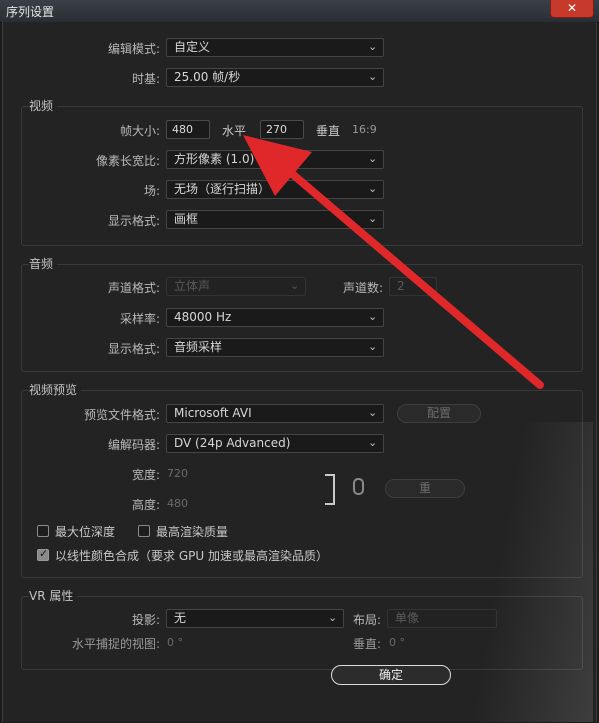 The width and height of the screenshot is (599, 723). Describe the element at coordinates (415, 278) in the screenshot. I see `arrow-shaft` at that location.